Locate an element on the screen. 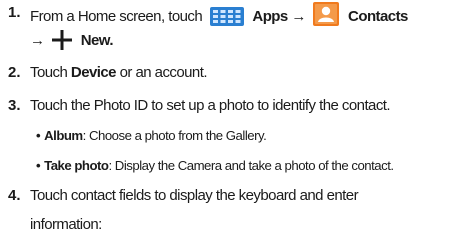  bullet-album: • Album: Choose a photo from the Gallery. is located at coordinates (151, 136).